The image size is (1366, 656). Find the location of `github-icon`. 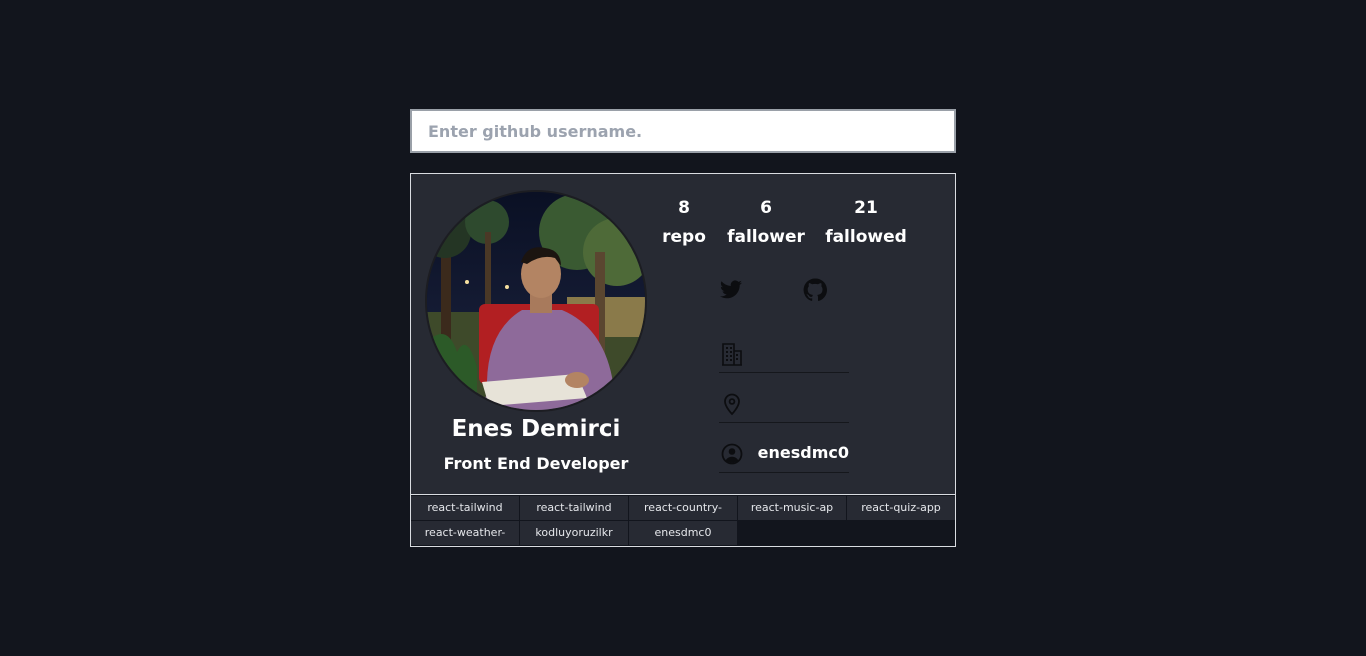

github-icon is located at coordinates (815, 290).